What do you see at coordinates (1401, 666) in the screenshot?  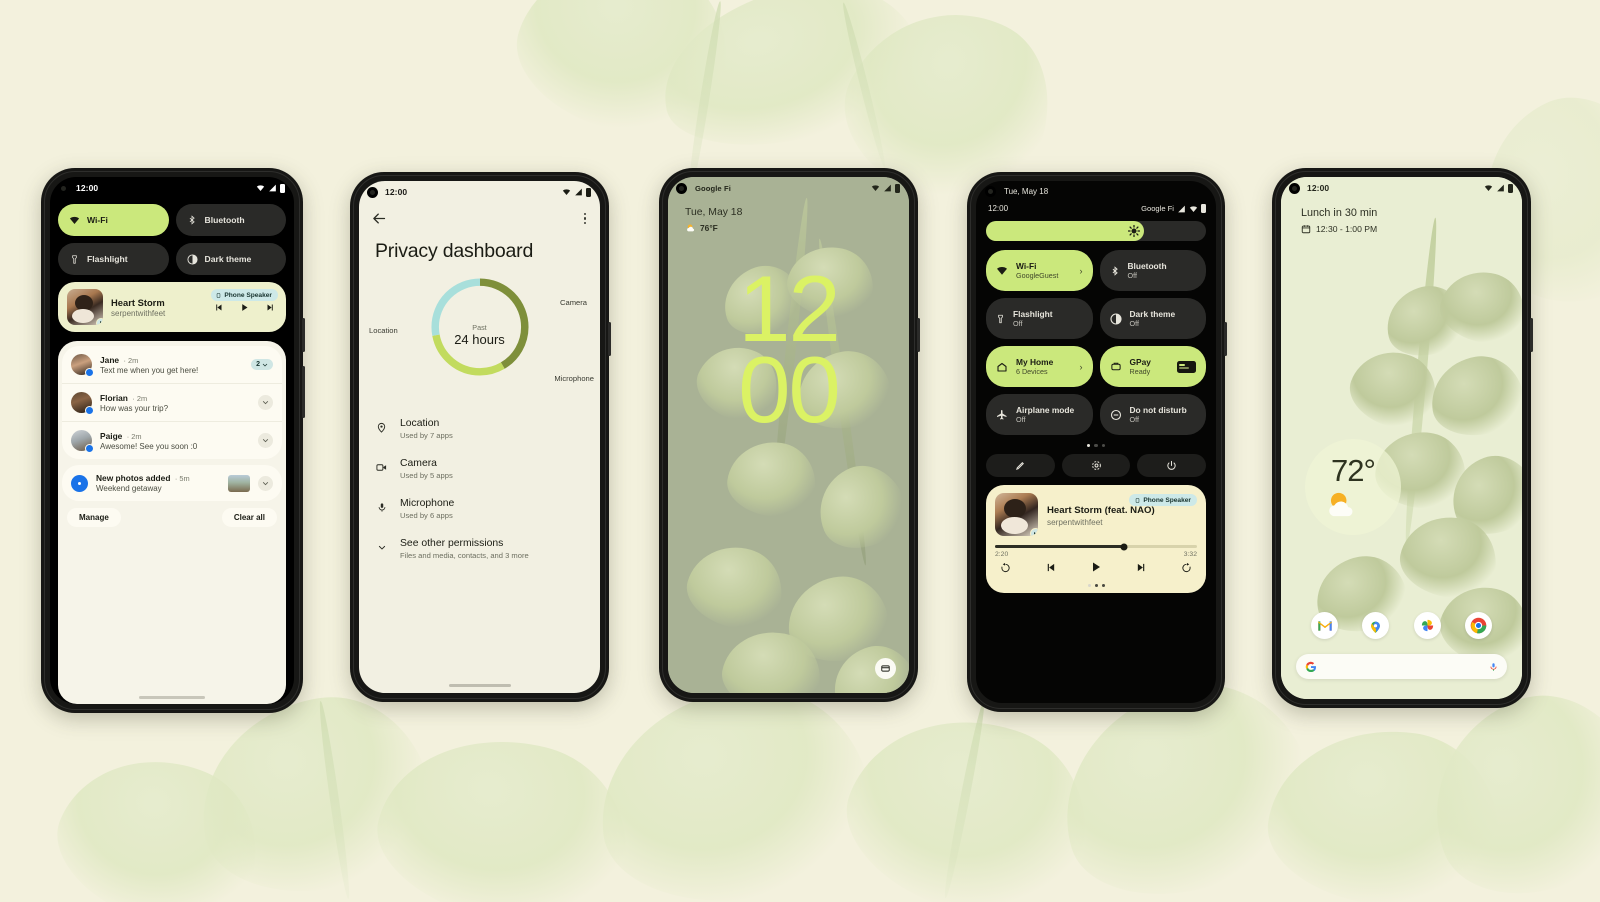 I see `google-search-bar` at bounding box center [1401, 666].